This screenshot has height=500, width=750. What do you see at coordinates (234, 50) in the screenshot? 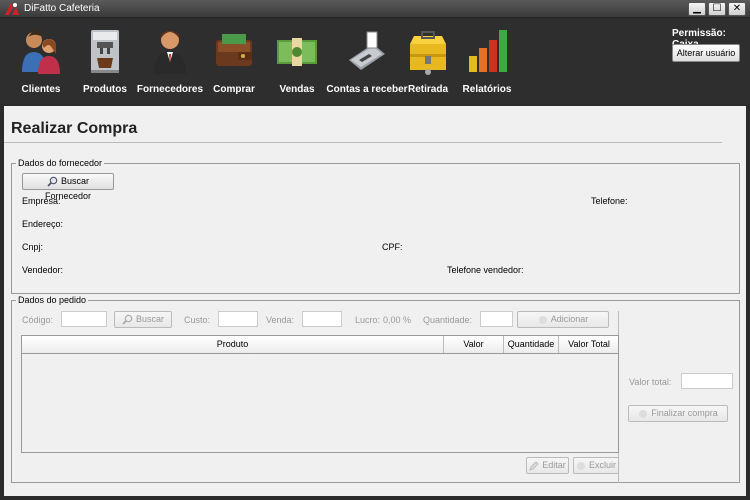
I see `wallet-icon` at bounding box center [234, 50].